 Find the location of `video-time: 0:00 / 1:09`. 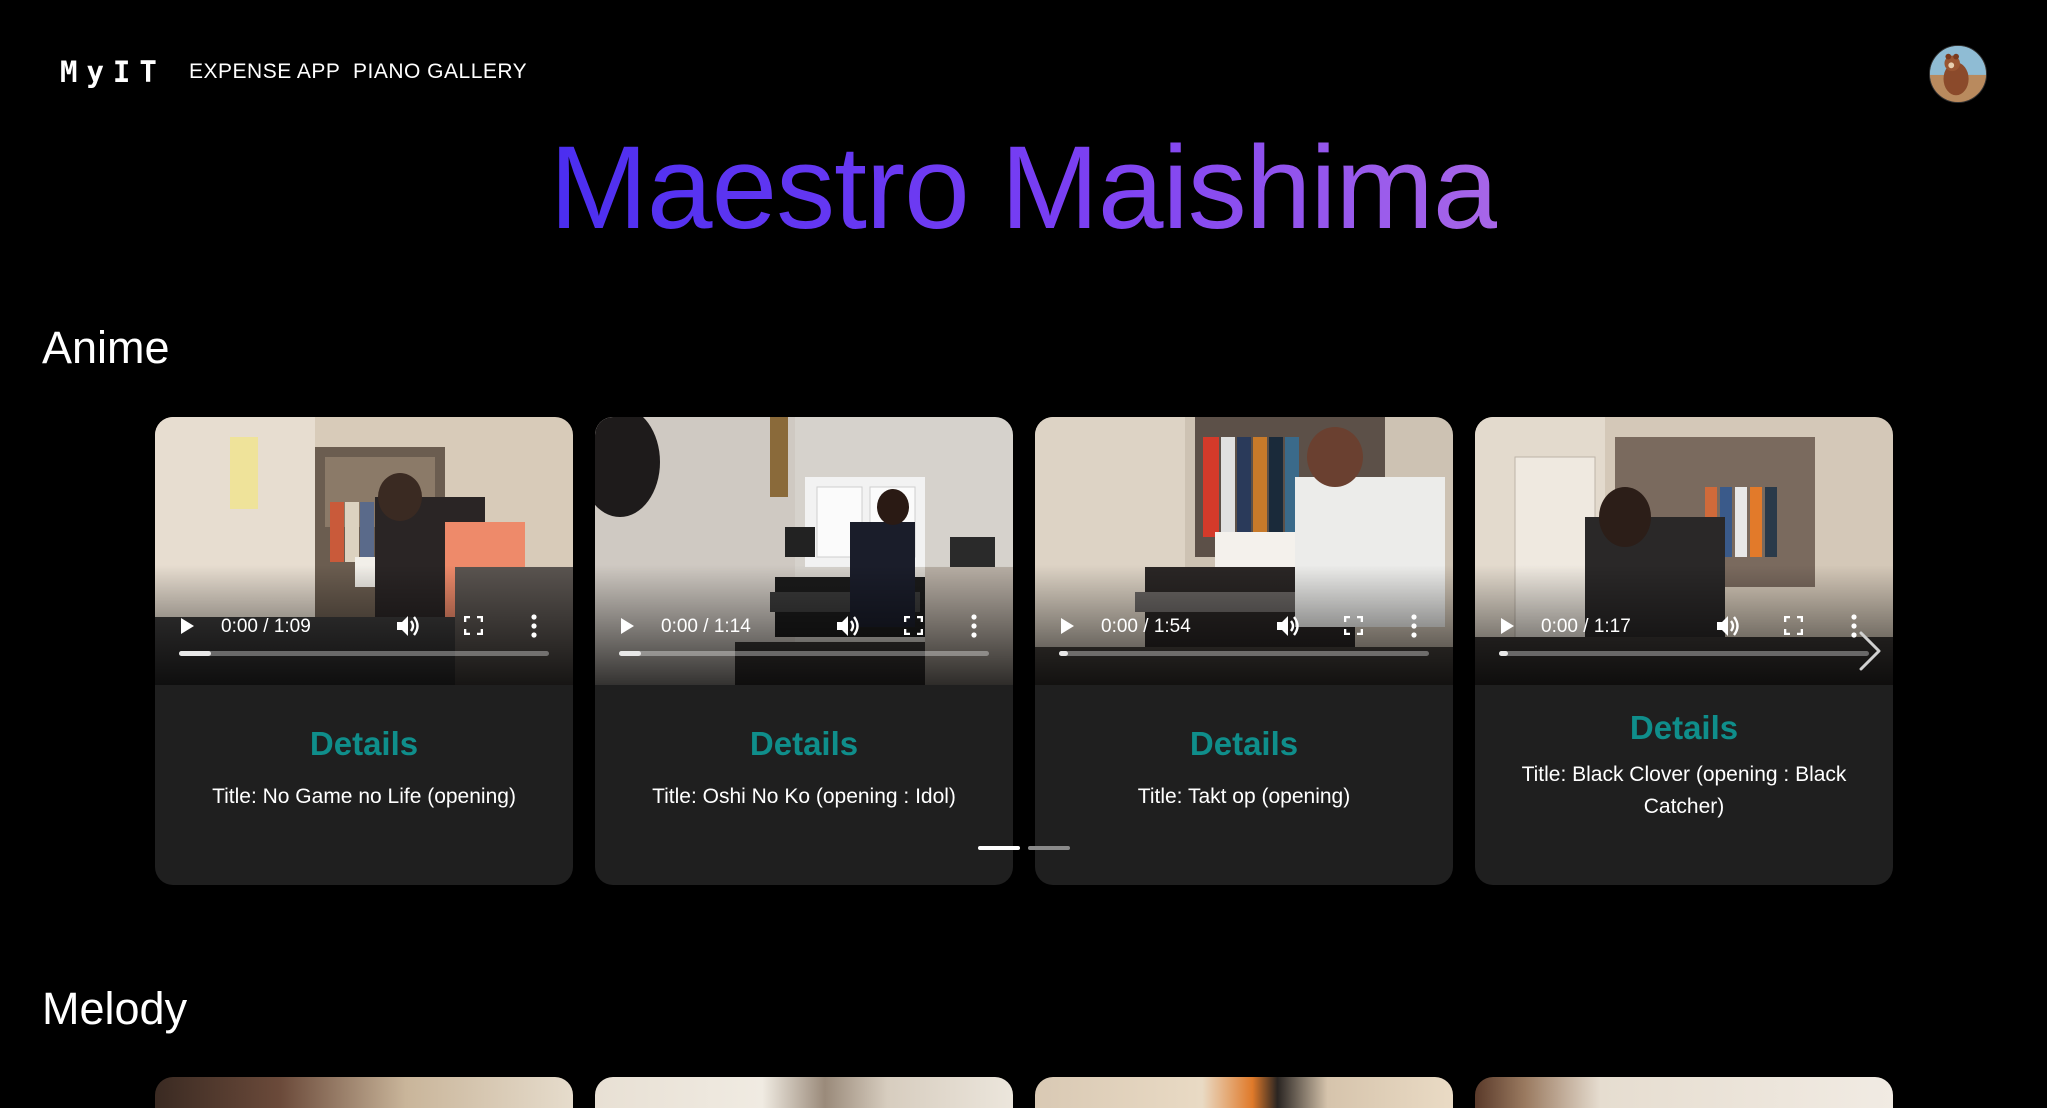

video-time: 0:00 / 1:09 is located at coordinates (266, 626).